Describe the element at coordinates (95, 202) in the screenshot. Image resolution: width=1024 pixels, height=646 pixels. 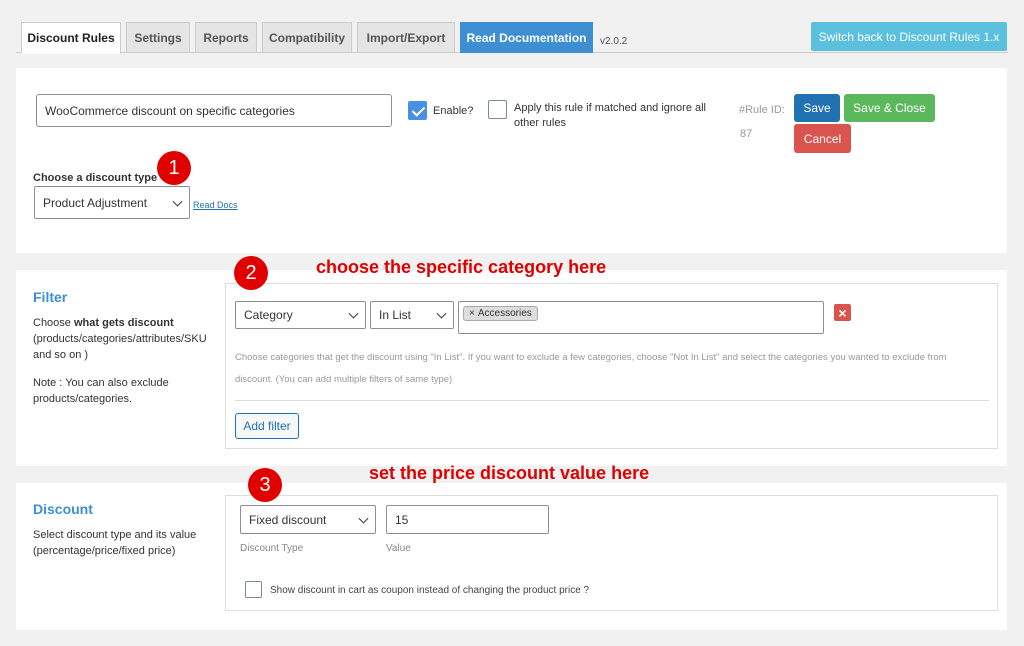
I see `discount-type-value: Product Adjustment` at that location.